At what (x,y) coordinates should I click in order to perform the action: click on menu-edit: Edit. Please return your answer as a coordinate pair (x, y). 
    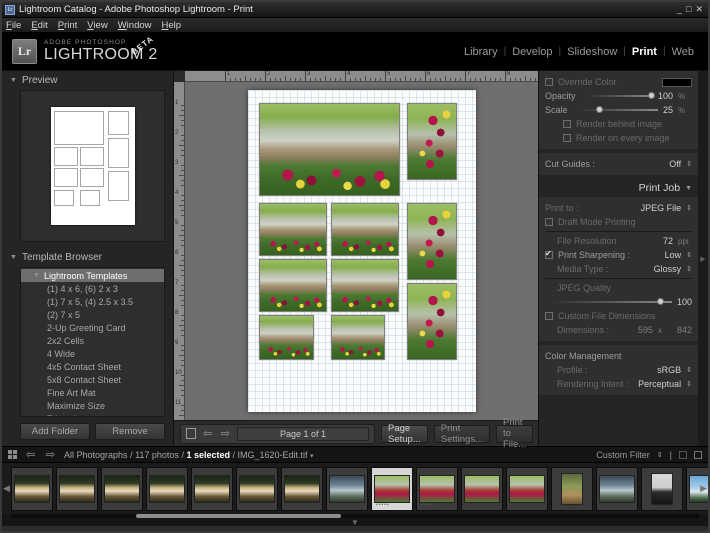
    Looking at the image, I should click on (39, 25).